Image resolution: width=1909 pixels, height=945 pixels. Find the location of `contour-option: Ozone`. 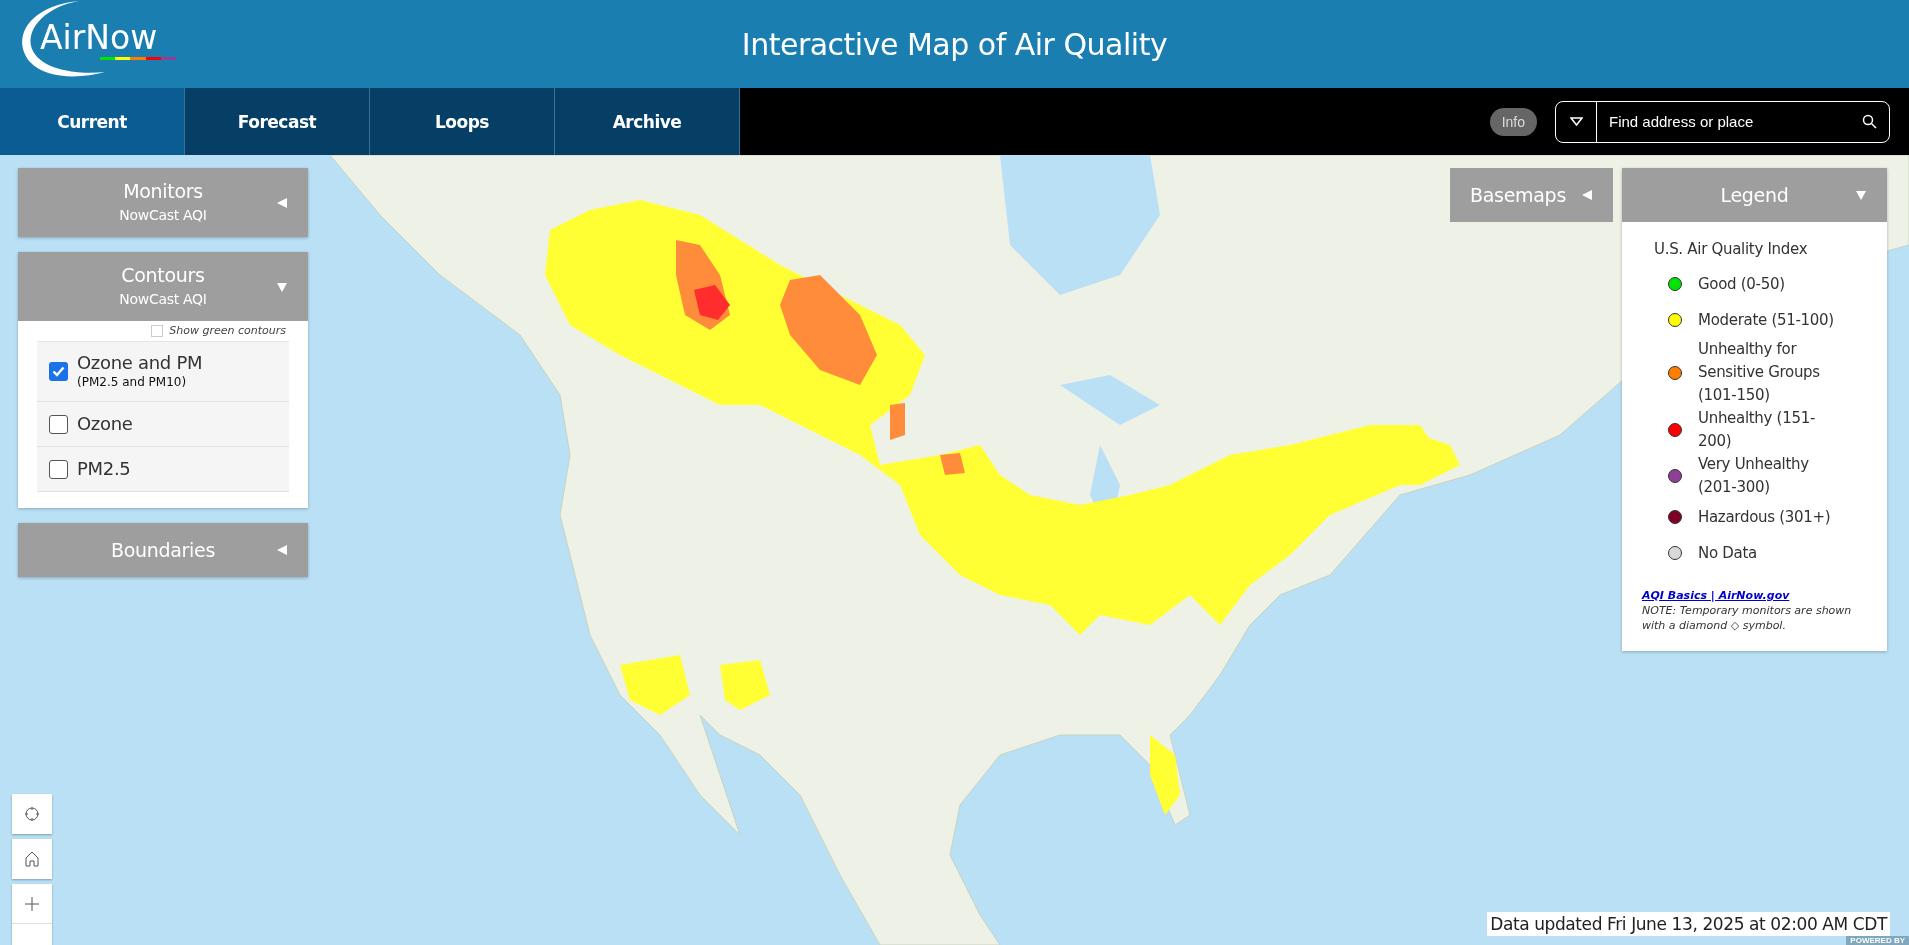

contour-option: Ozone is located at coordinates (163, 424).